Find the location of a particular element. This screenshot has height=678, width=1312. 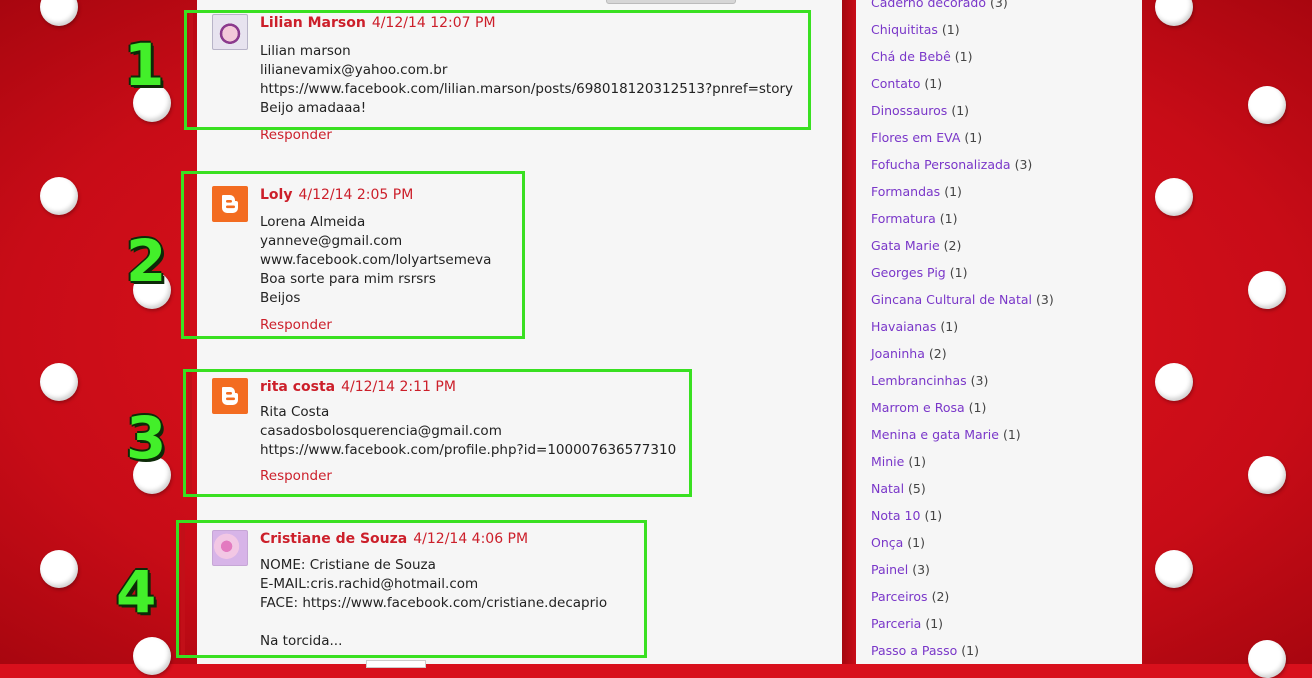

label-item: Chiquititas (1) is located at coordinates (962, 32).